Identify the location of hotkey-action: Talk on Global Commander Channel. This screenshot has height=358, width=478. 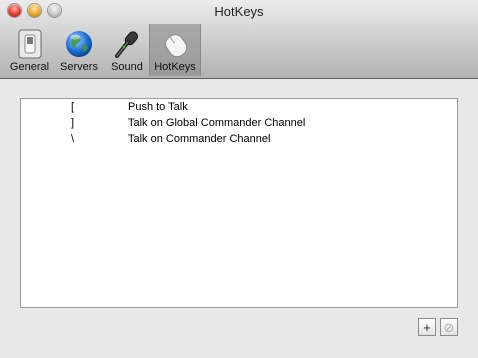
(217, 123).